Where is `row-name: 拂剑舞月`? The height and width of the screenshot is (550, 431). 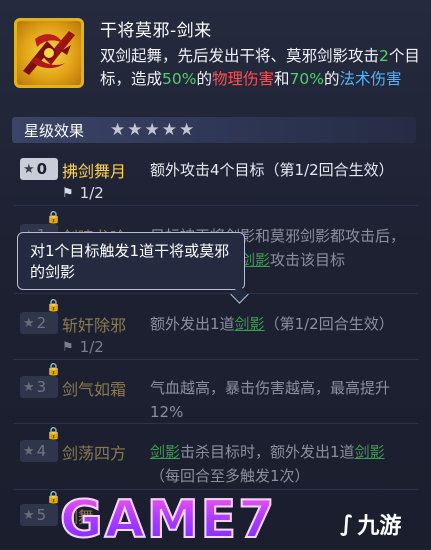 row-name: 拂剑舞月 is located at coordinates (94, 171).